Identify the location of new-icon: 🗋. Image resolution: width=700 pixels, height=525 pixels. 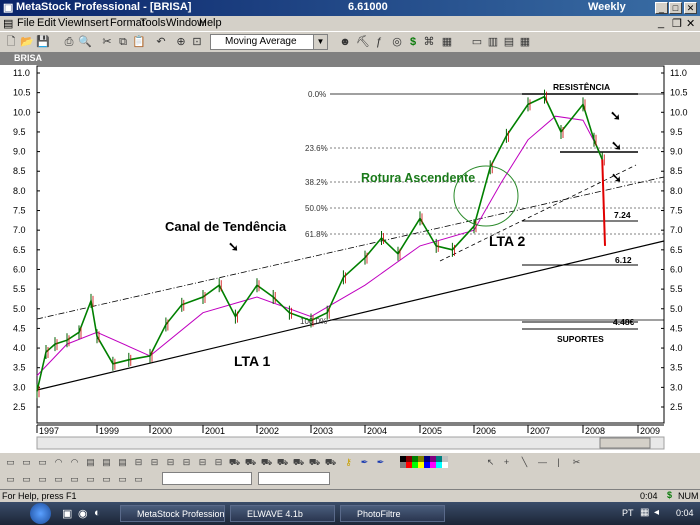
(11, 42).